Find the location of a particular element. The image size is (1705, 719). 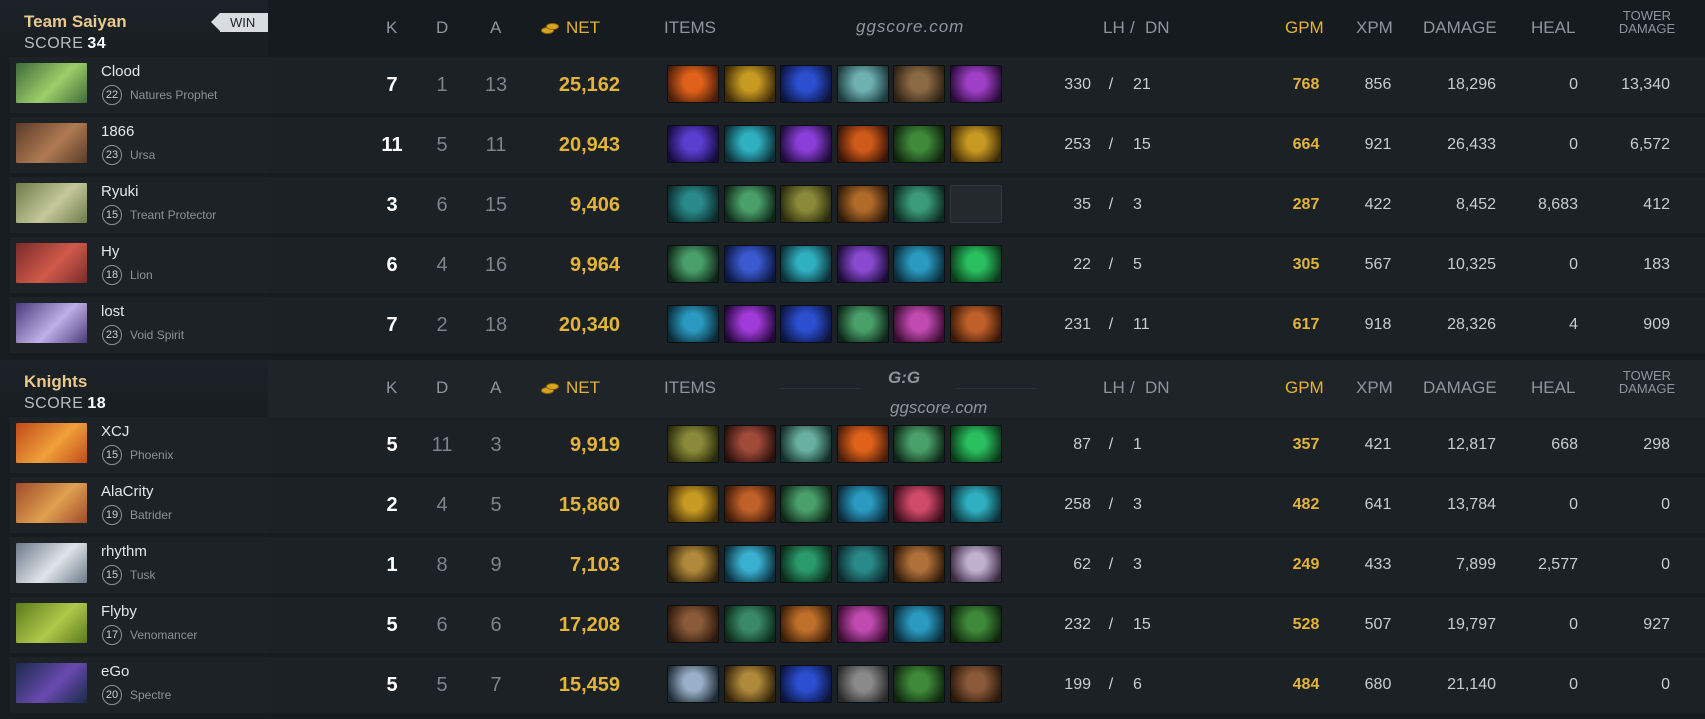

team-header: Team SaiyanSCORE34WIN31:59 is located at coordinates (171, 30).